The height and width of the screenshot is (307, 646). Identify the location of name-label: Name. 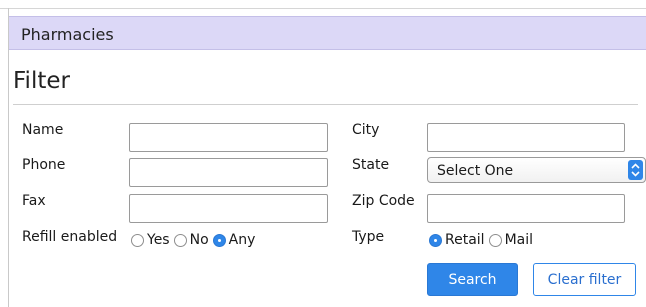
(43, 130).